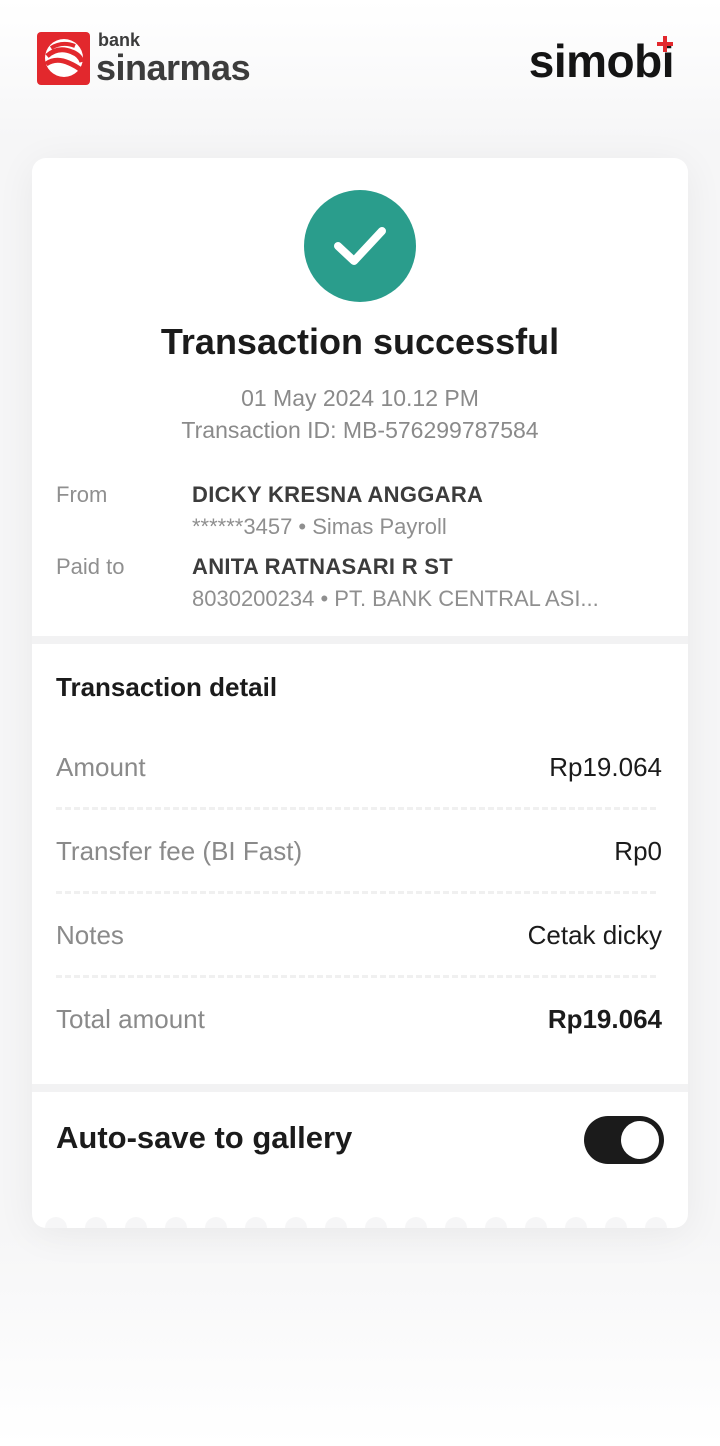 The width and height of the screenshot is (720, 1446). I want to click on simobi-plus-icon, so click(665, 44).